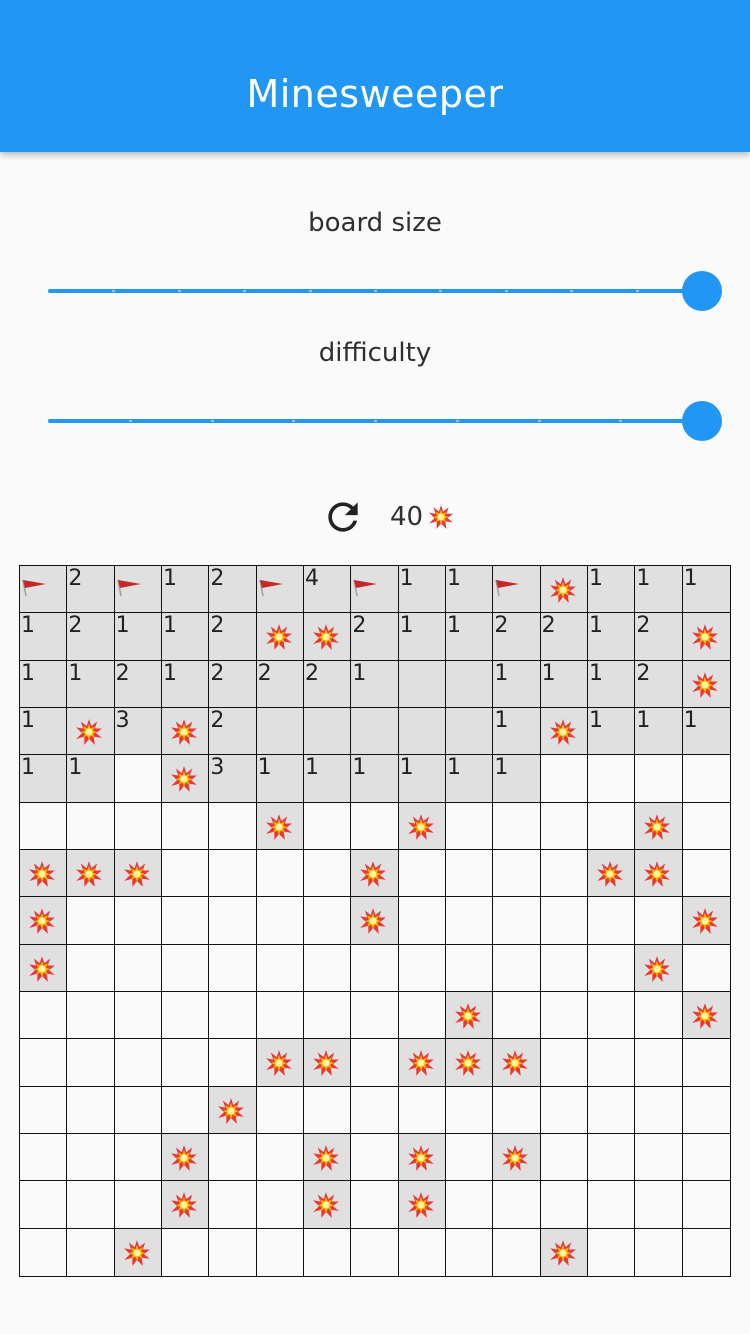  I want to click on difficulty-thumb, so click(702, 421).